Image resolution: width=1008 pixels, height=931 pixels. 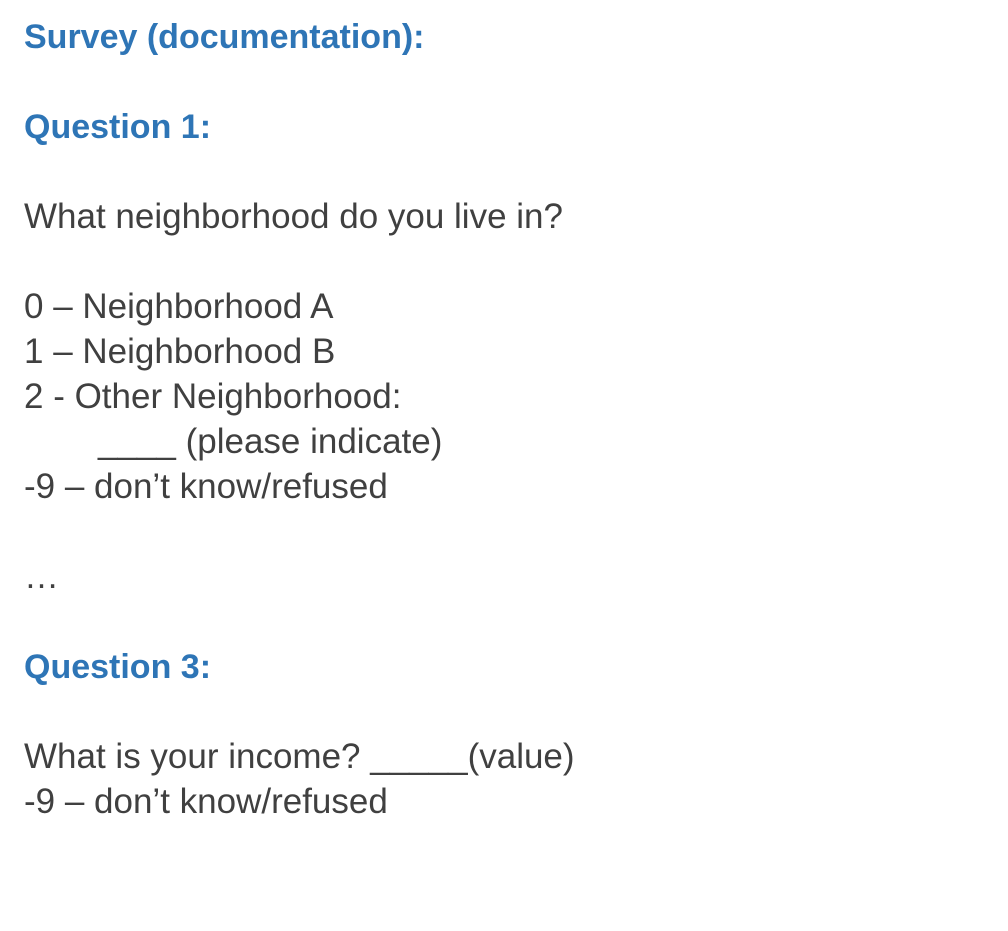 I want to click on question-3-option: -9 – don’t know/refused, so click(x=206, y=801).